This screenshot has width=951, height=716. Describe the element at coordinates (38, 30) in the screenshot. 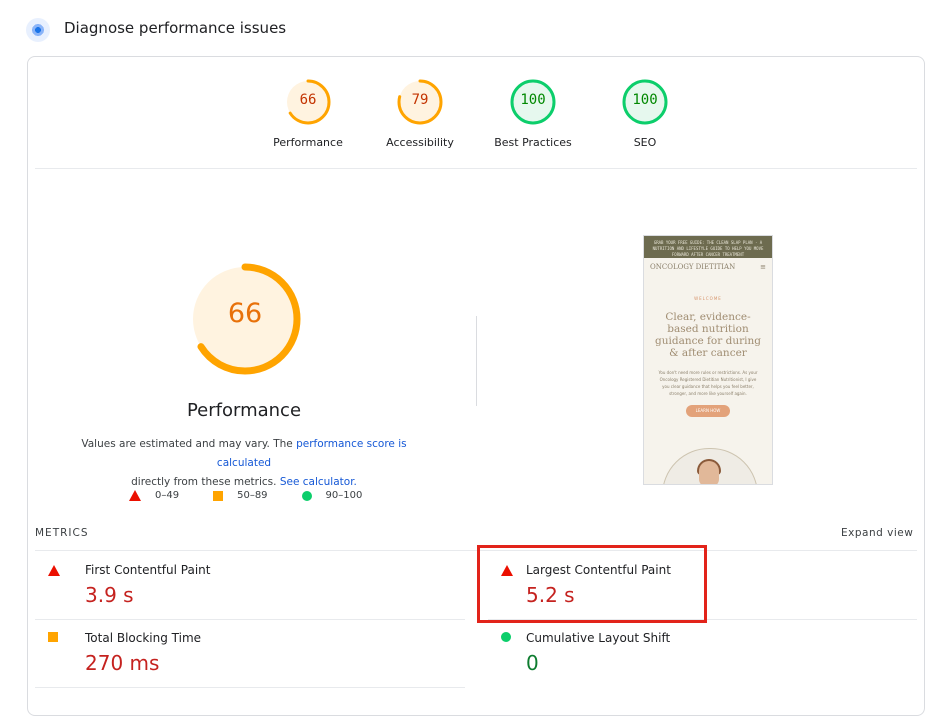

I see `lighthouse-icon` at that location.